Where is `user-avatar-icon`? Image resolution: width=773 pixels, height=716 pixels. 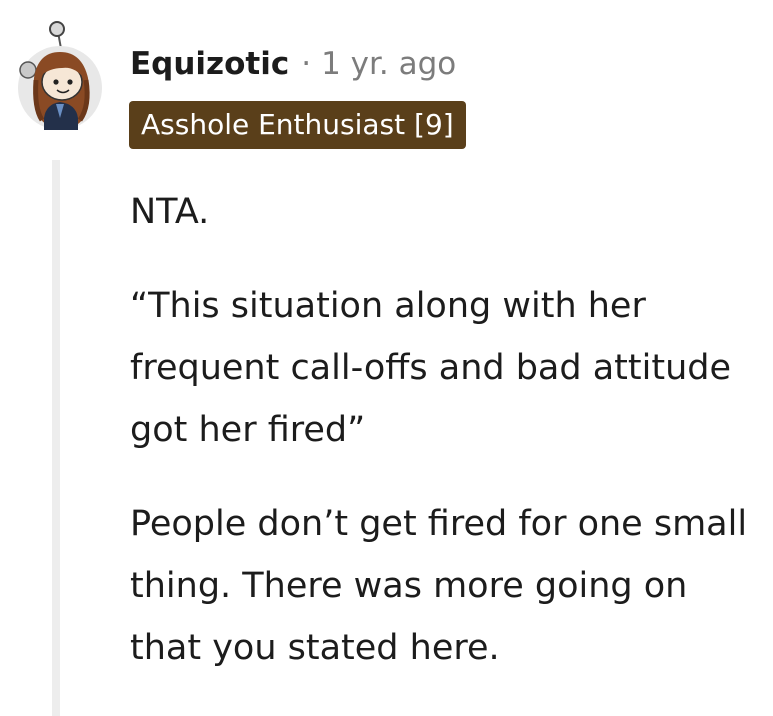 user-avatar-icon is located at coordinates (60, 76).